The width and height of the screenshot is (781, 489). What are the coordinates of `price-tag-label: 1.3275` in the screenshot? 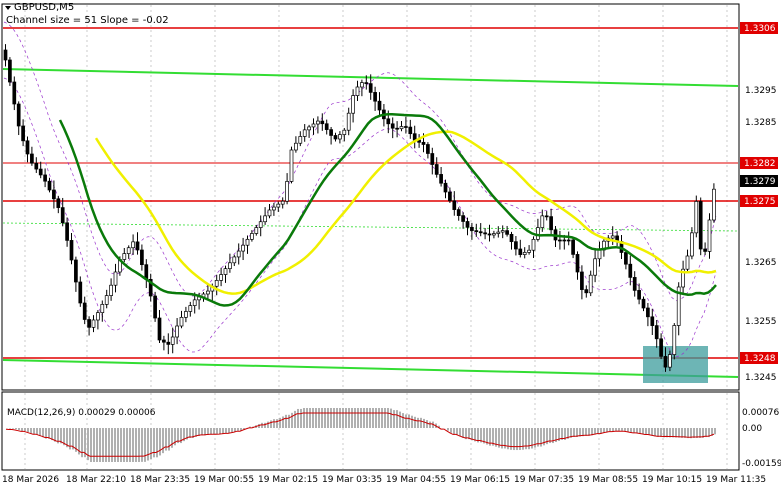 It's located at (760, 202).